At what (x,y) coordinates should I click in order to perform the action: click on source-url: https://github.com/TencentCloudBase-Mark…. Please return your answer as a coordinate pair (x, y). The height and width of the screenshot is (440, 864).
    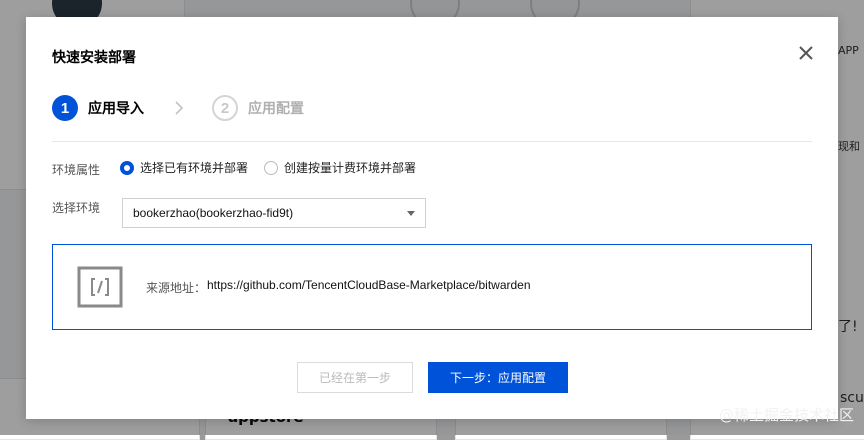
    Looking at the image, I should click on (369, 285).